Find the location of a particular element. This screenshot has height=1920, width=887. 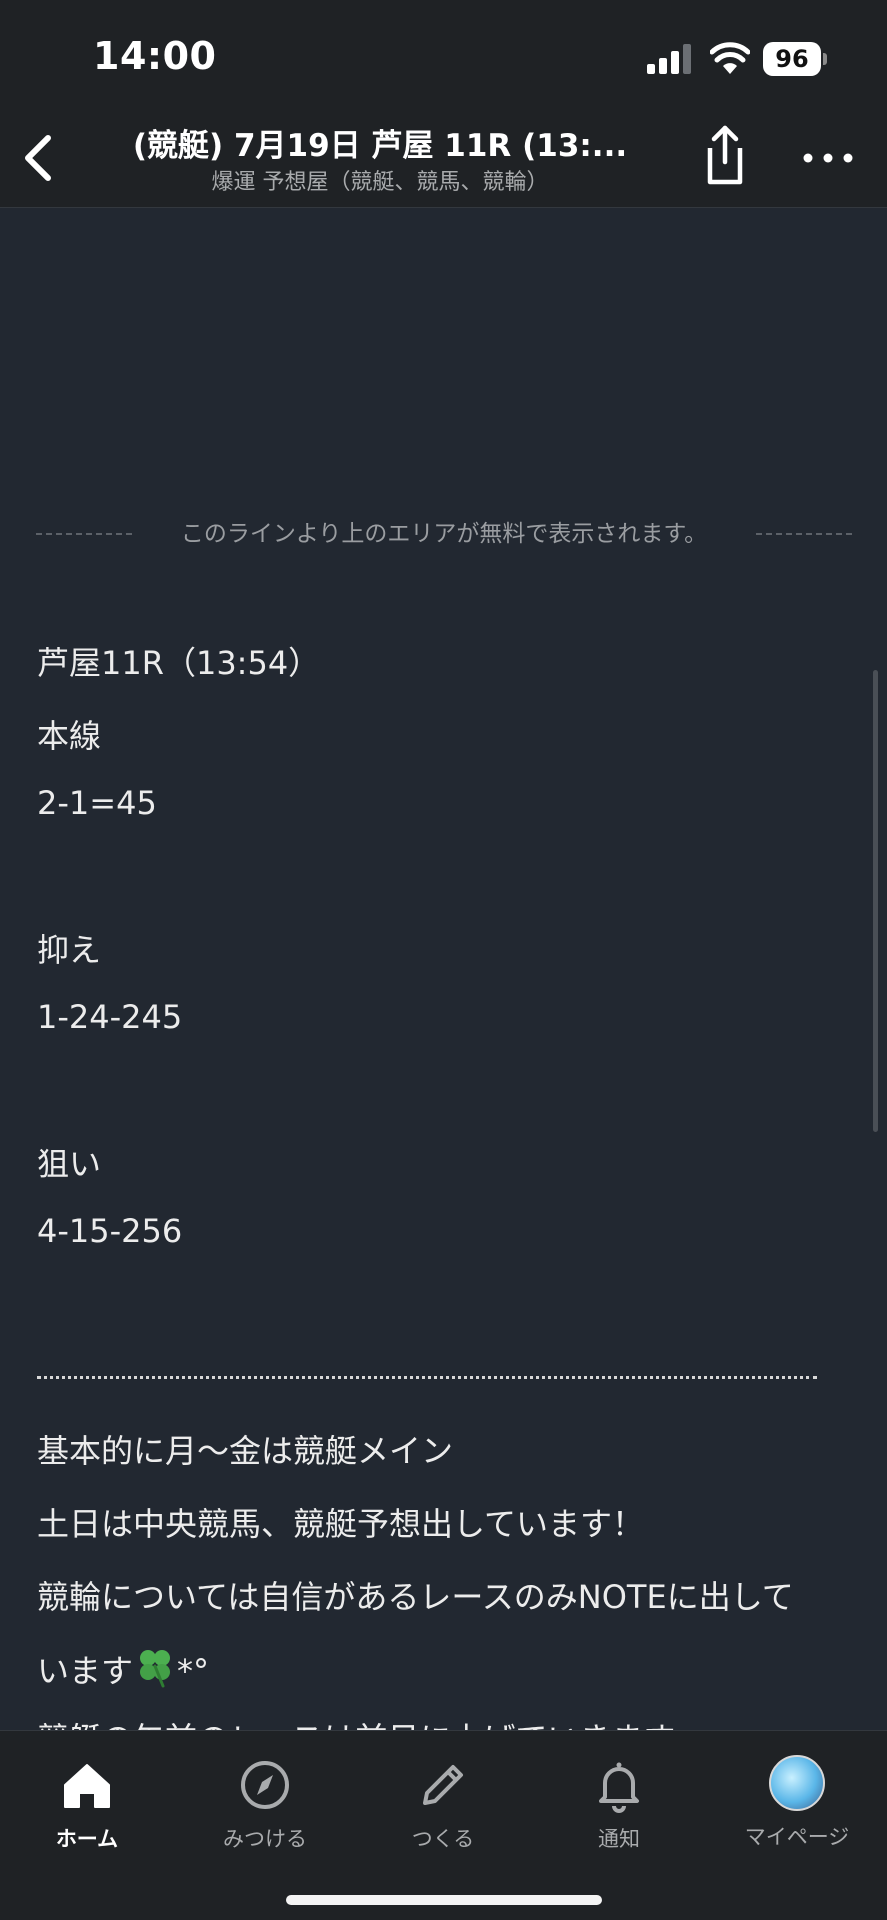

note-line-3: 競輪については自信があるレースのみNOTEに出して is located at coordinates (415, 1597).